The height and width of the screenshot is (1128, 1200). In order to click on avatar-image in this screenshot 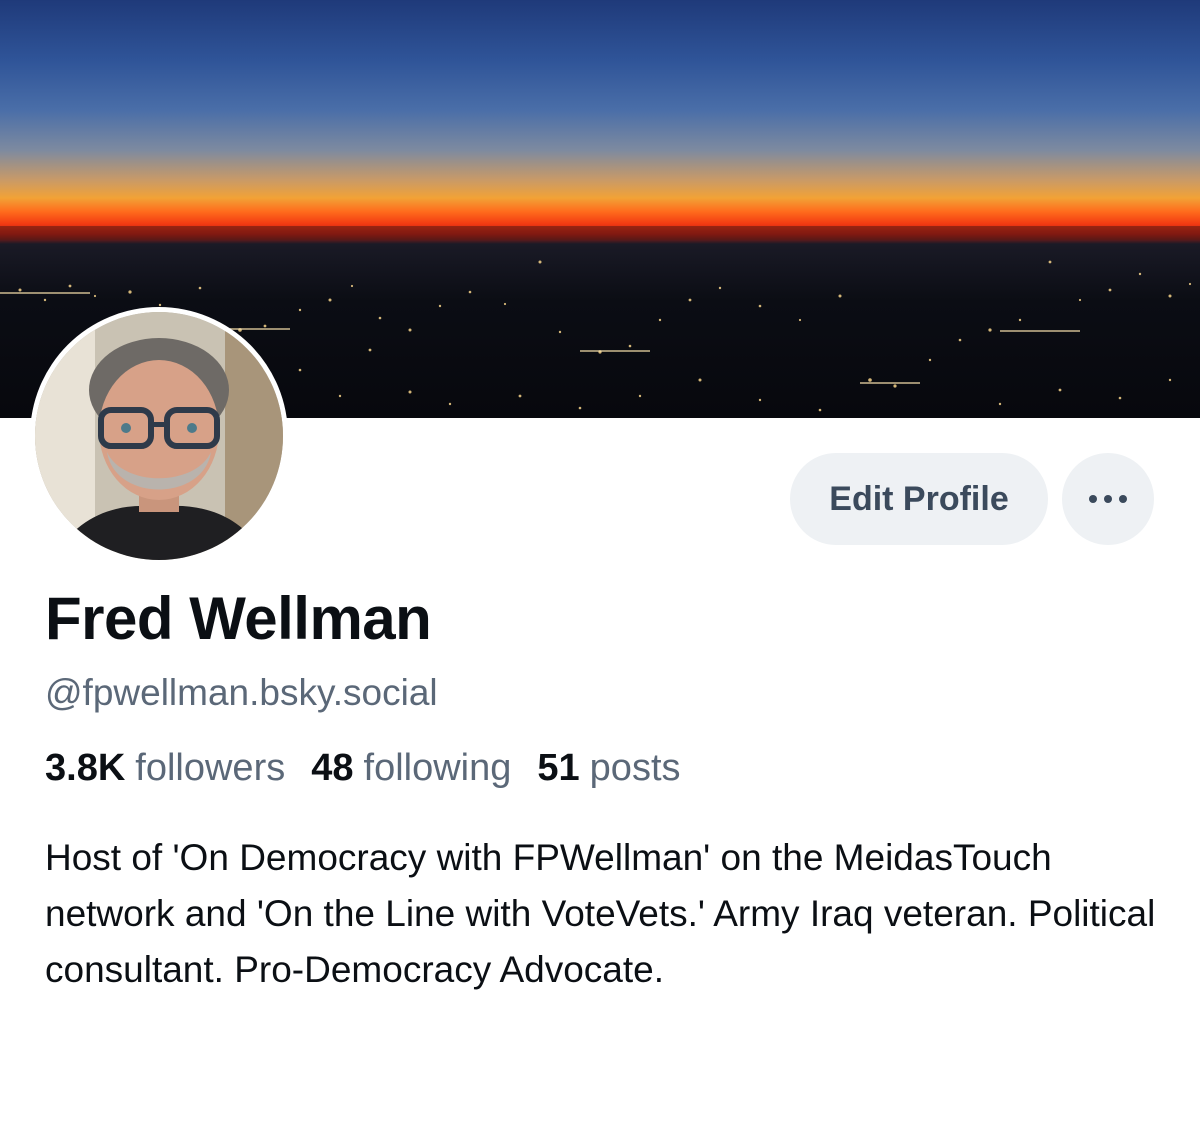, I will do `click(159, 436)`.